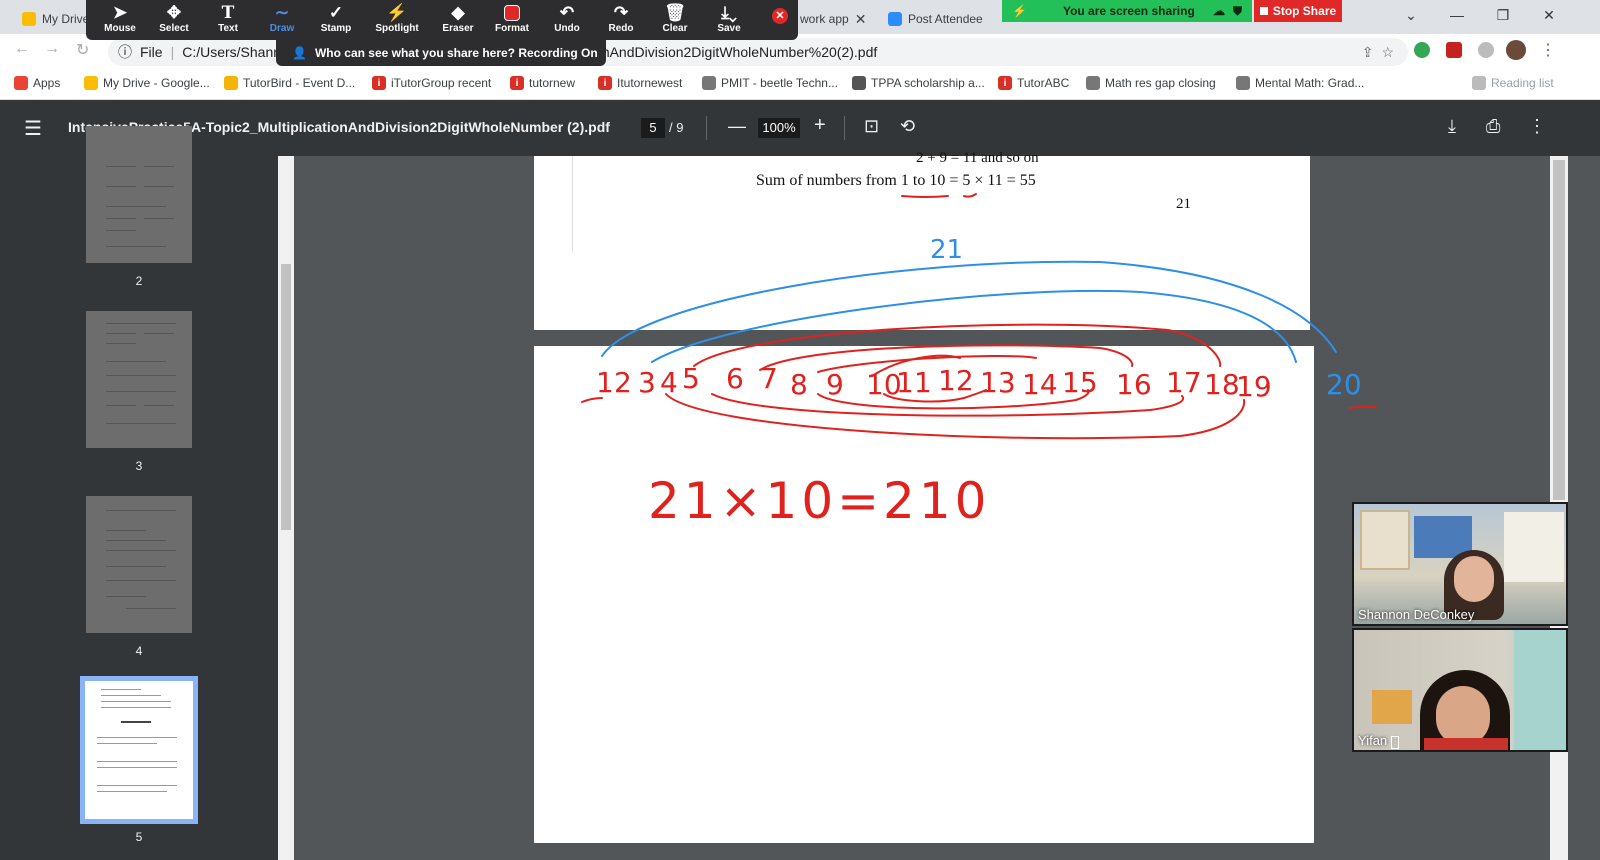 The width and height of the screenshot is (1600, 860). Describe the element at coordinates (282, 12) in the screenshot. I see `squiggle-pen-icon: ∼` at that location.